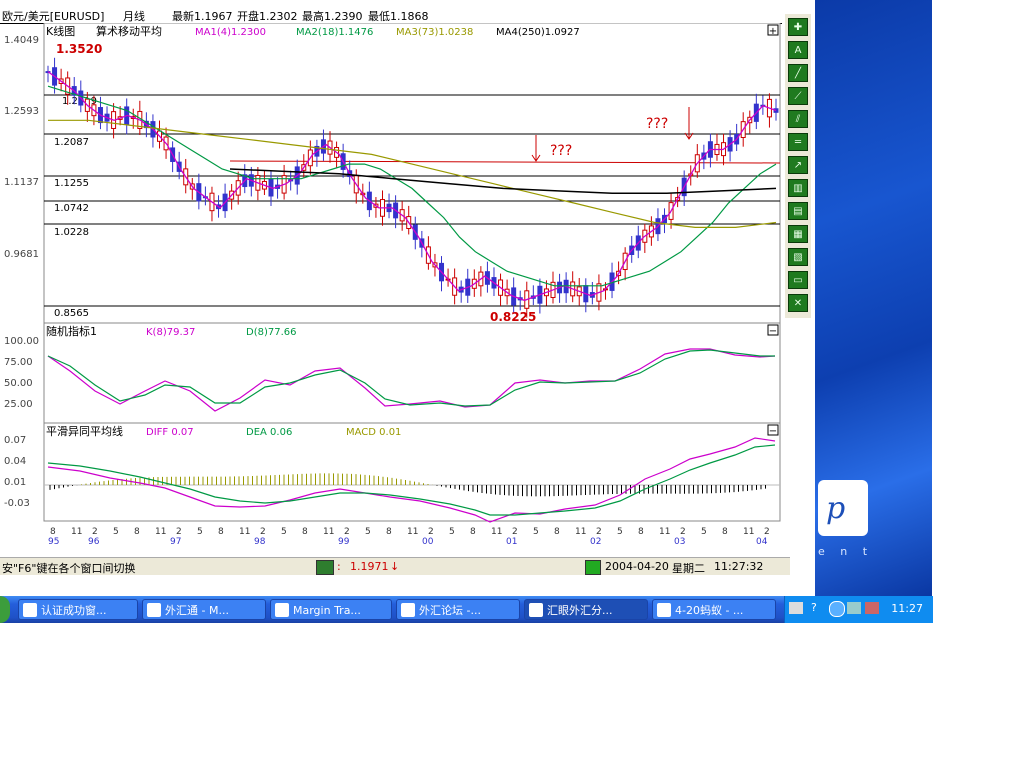  Describe the element at coordinates (739, 566) in the screenshot. I see `status-time: 11:27:32` at that location.